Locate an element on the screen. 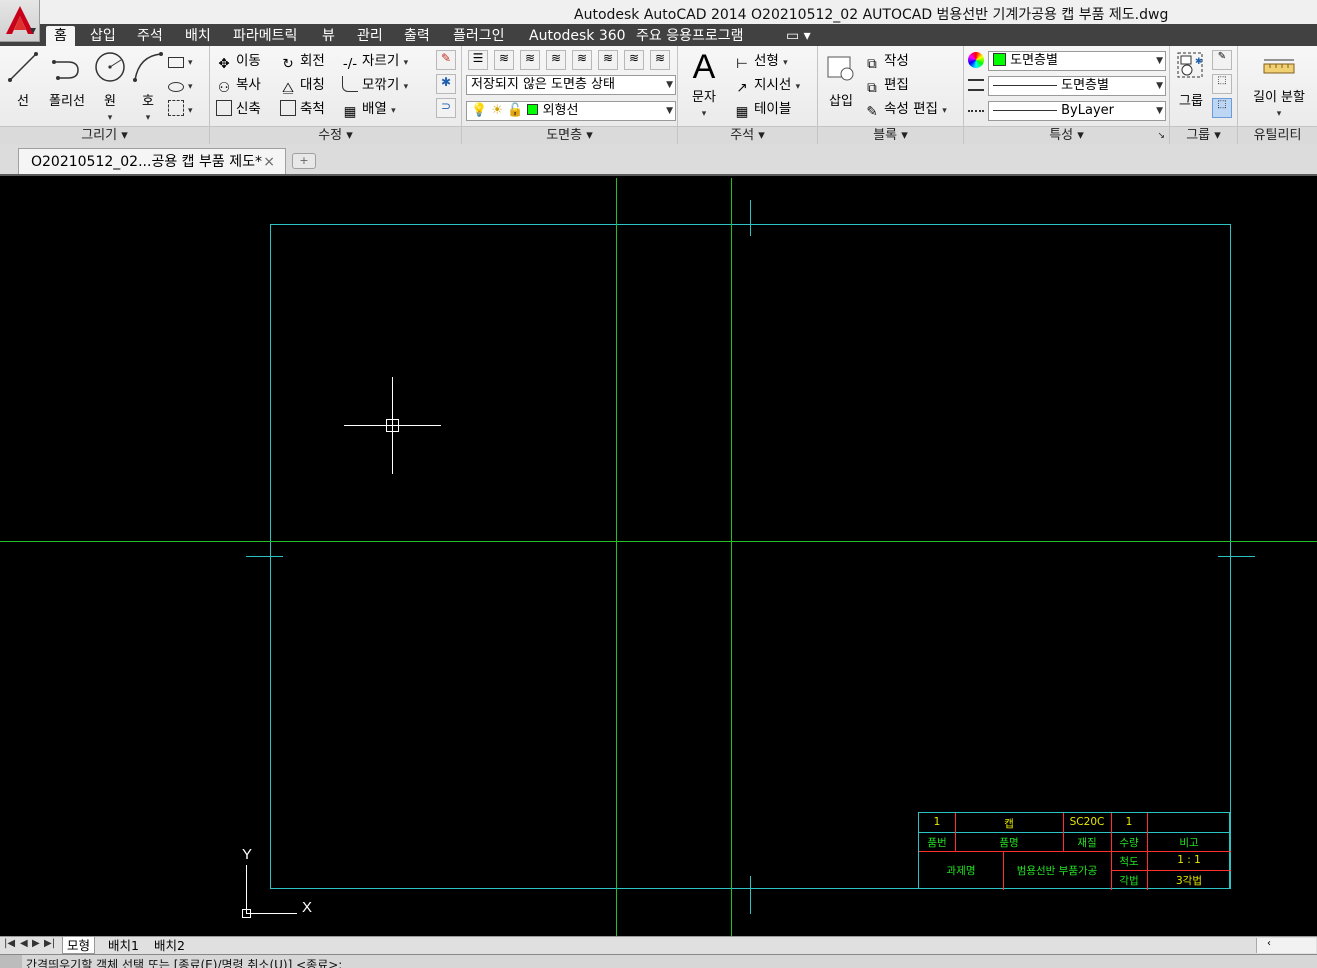 The image size is (1317, 968). tab-layout: 배치 is located at coordinates (198, 36).